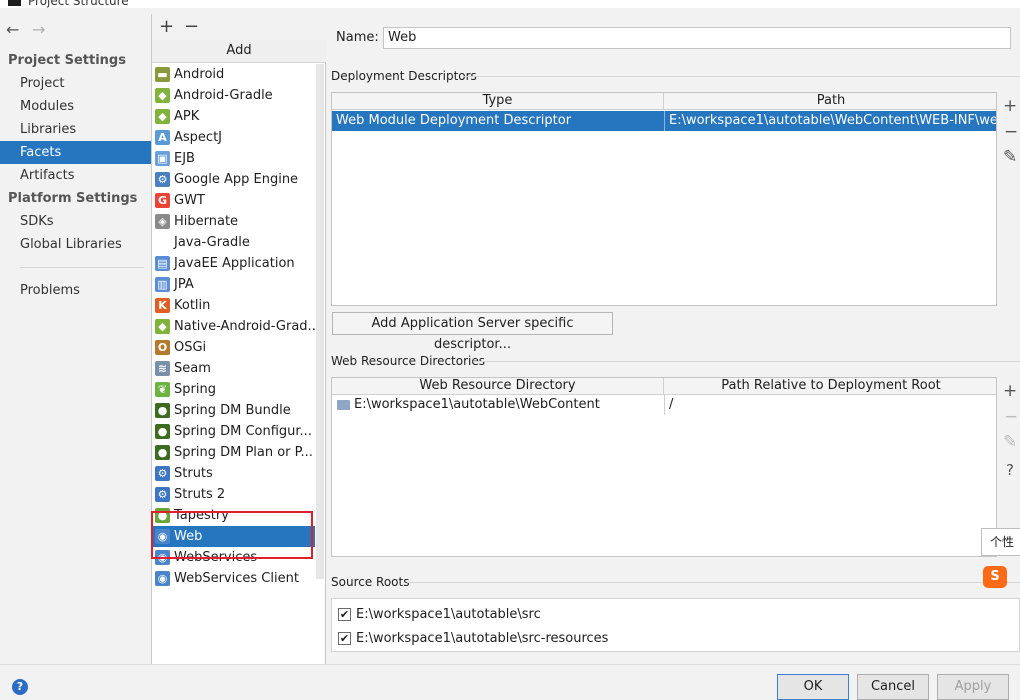  I want to click on ime-tooltip: 个性, so click(1000, 542).